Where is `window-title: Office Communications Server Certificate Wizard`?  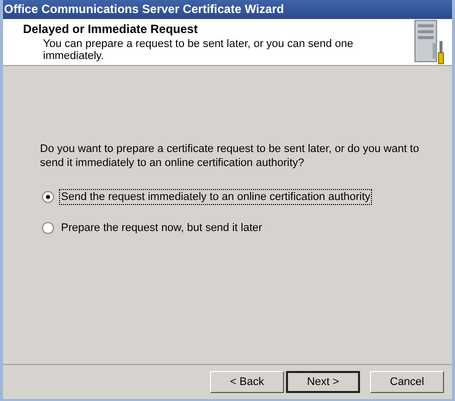 window-title: Office Communications Server Certificate Wizard is located at coordinates (227, 9).